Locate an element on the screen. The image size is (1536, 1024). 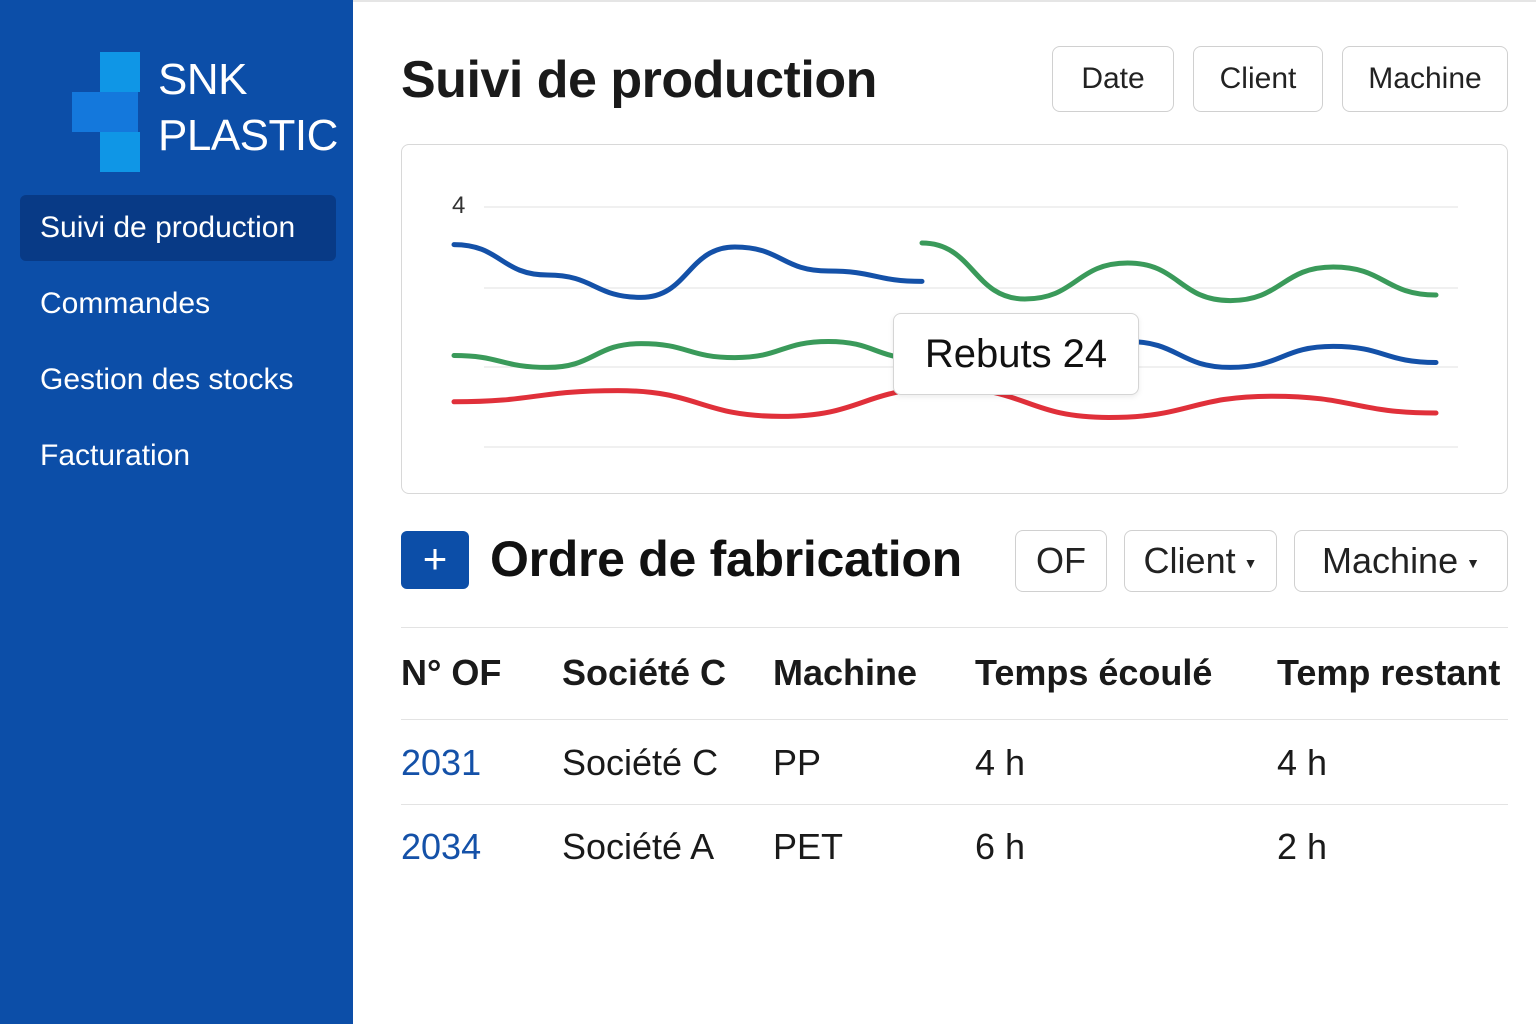
column-header-temp-restant: Temp restant is located at coordinates (1388, 673).